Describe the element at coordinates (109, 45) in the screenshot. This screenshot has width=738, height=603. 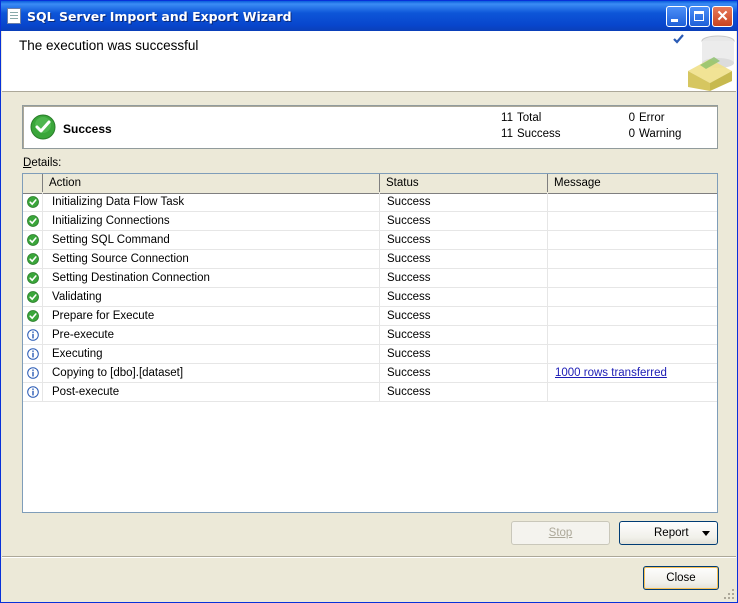
I see `page-title: The execution was successful` at that location.